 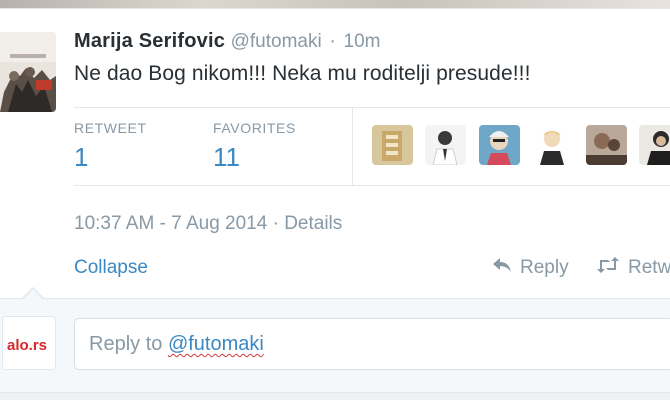 I want to click on stats-divider-bottom, so click(x=372, y=185).